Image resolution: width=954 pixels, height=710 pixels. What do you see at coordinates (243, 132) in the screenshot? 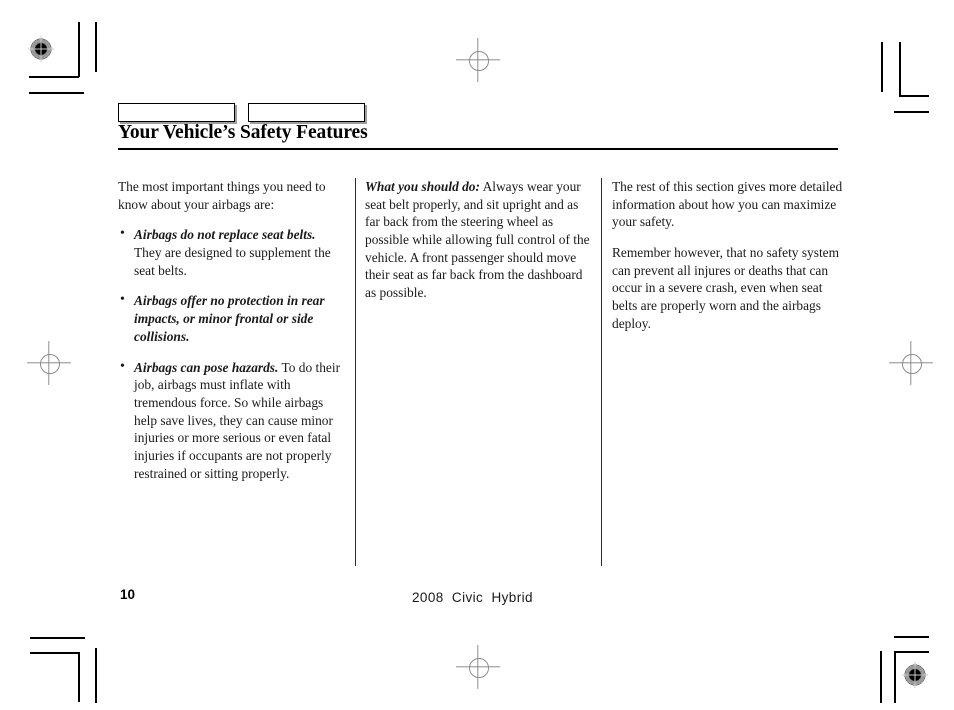
I see `page-title: Your Vehicle’s Safety Features` at bounding box center [243, 132].